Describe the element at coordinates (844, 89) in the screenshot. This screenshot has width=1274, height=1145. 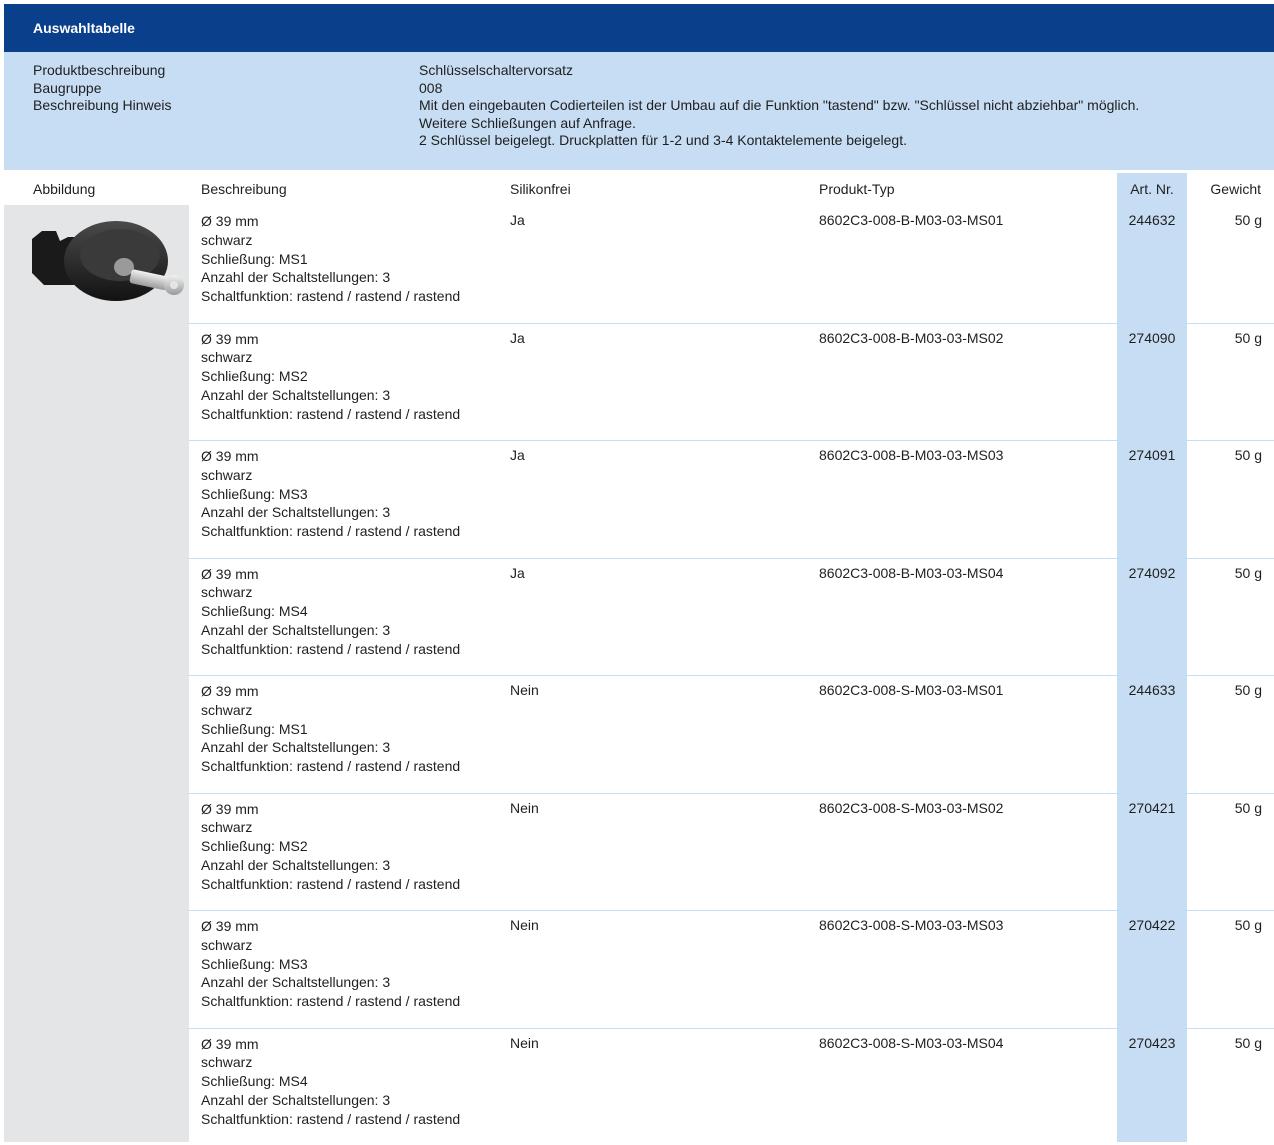
I see `info-value-baugruppe: 008` at that location.